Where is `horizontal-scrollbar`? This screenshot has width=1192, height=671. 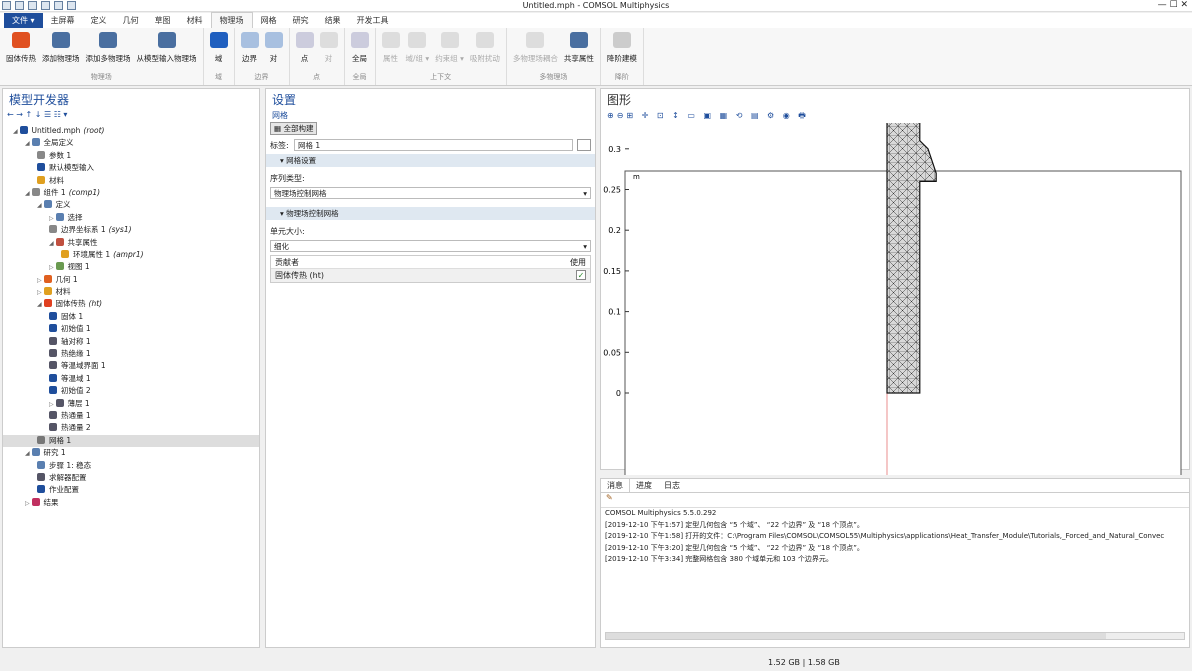
horizontal-scrollbar is located at coordinates (895, 636).